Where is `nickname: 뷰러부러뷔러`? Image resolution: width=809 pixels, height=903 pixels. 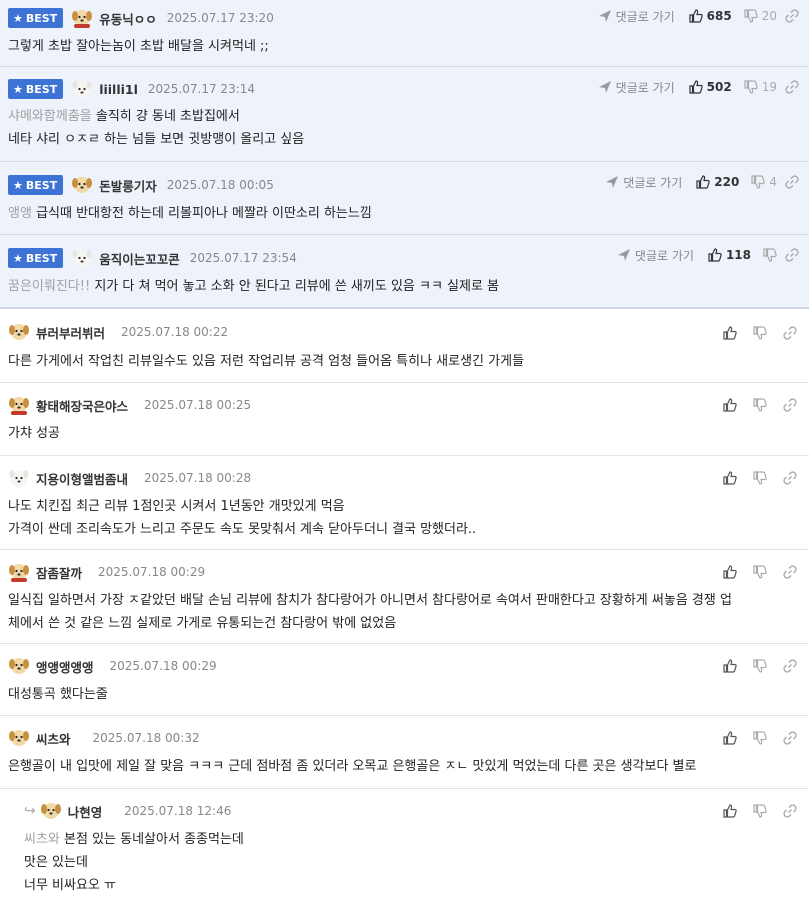
nickname: 뷰러부러뷔러 is located at coordinates (70, 332).